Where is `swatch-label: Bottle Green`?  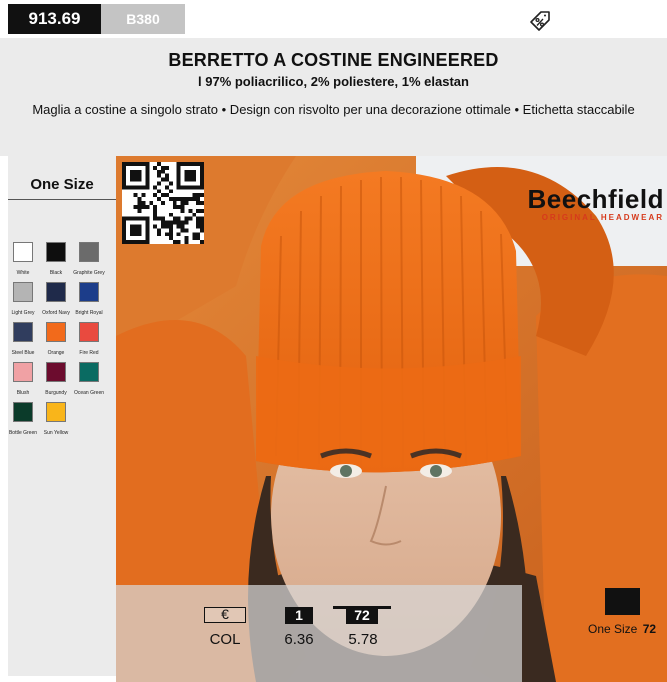 swatch-label: Bottle Green is located at coordinates (23, 433).